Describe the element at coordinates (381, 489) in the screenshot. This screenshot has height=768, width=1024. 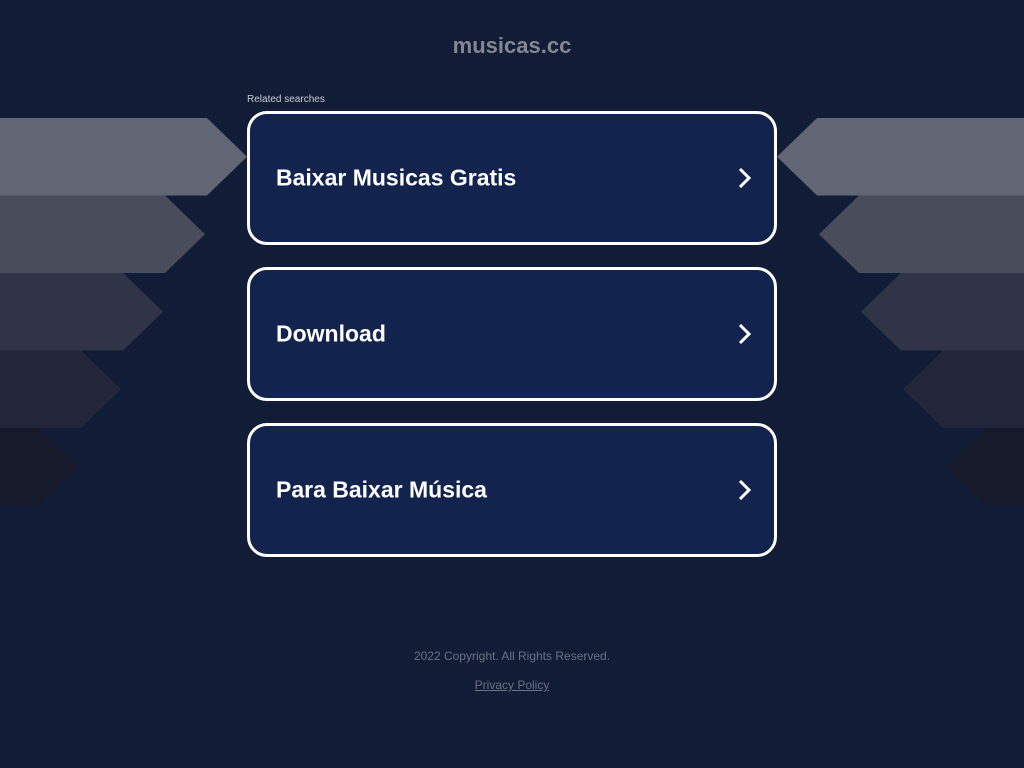
I see `link-label: Para Baixar Música` at that location.